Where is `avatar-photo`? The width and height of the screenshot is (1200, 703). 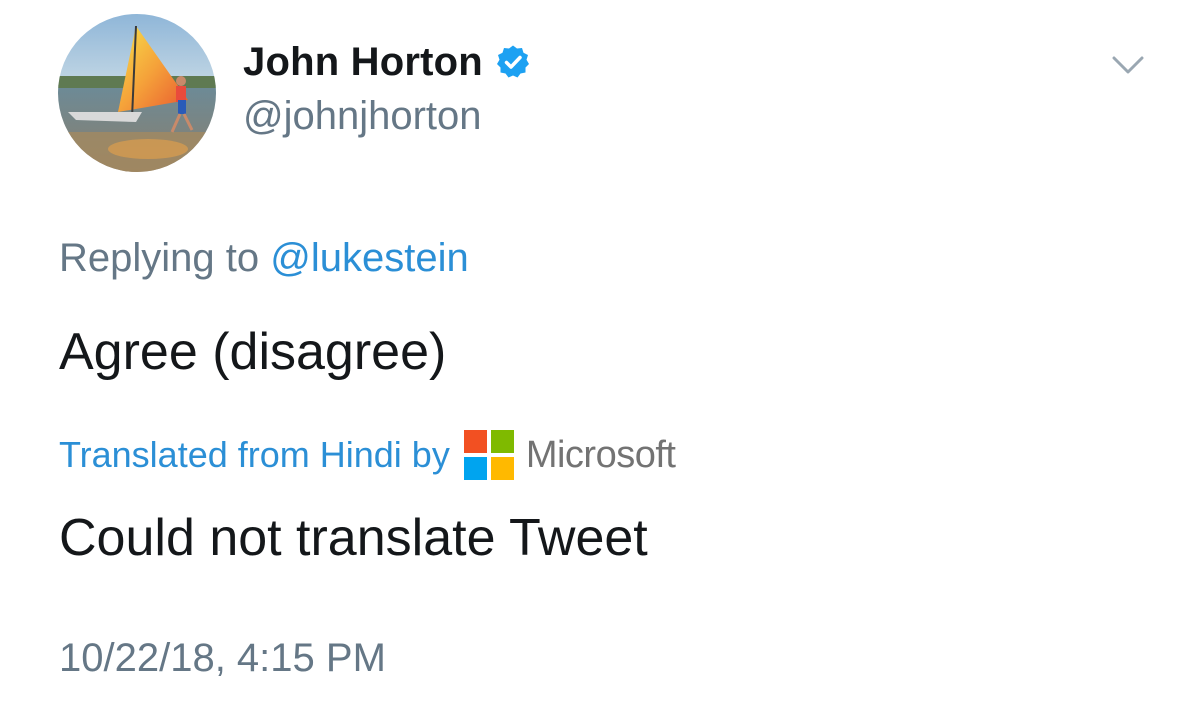
avatar-photo is located at coordinates (137, 93).